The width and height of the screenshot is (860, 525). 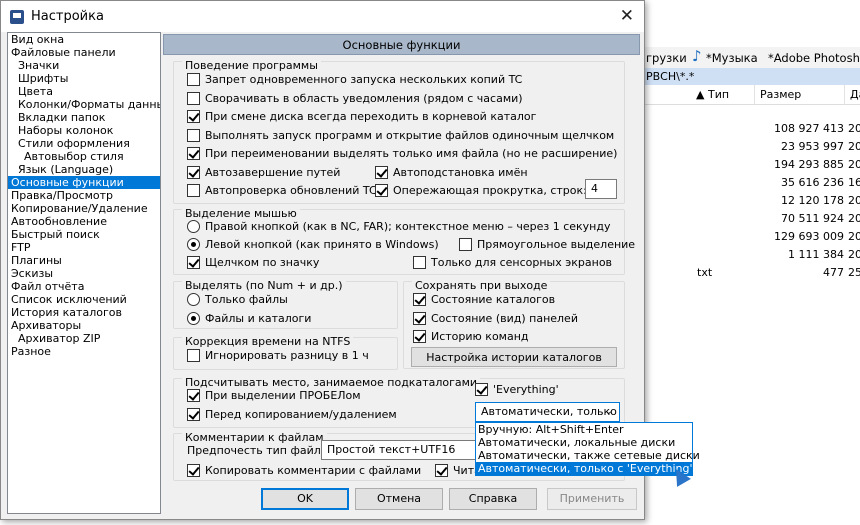 I want to click on group-title: Выделять (по Num + и др.), so click(x=264, y=285).